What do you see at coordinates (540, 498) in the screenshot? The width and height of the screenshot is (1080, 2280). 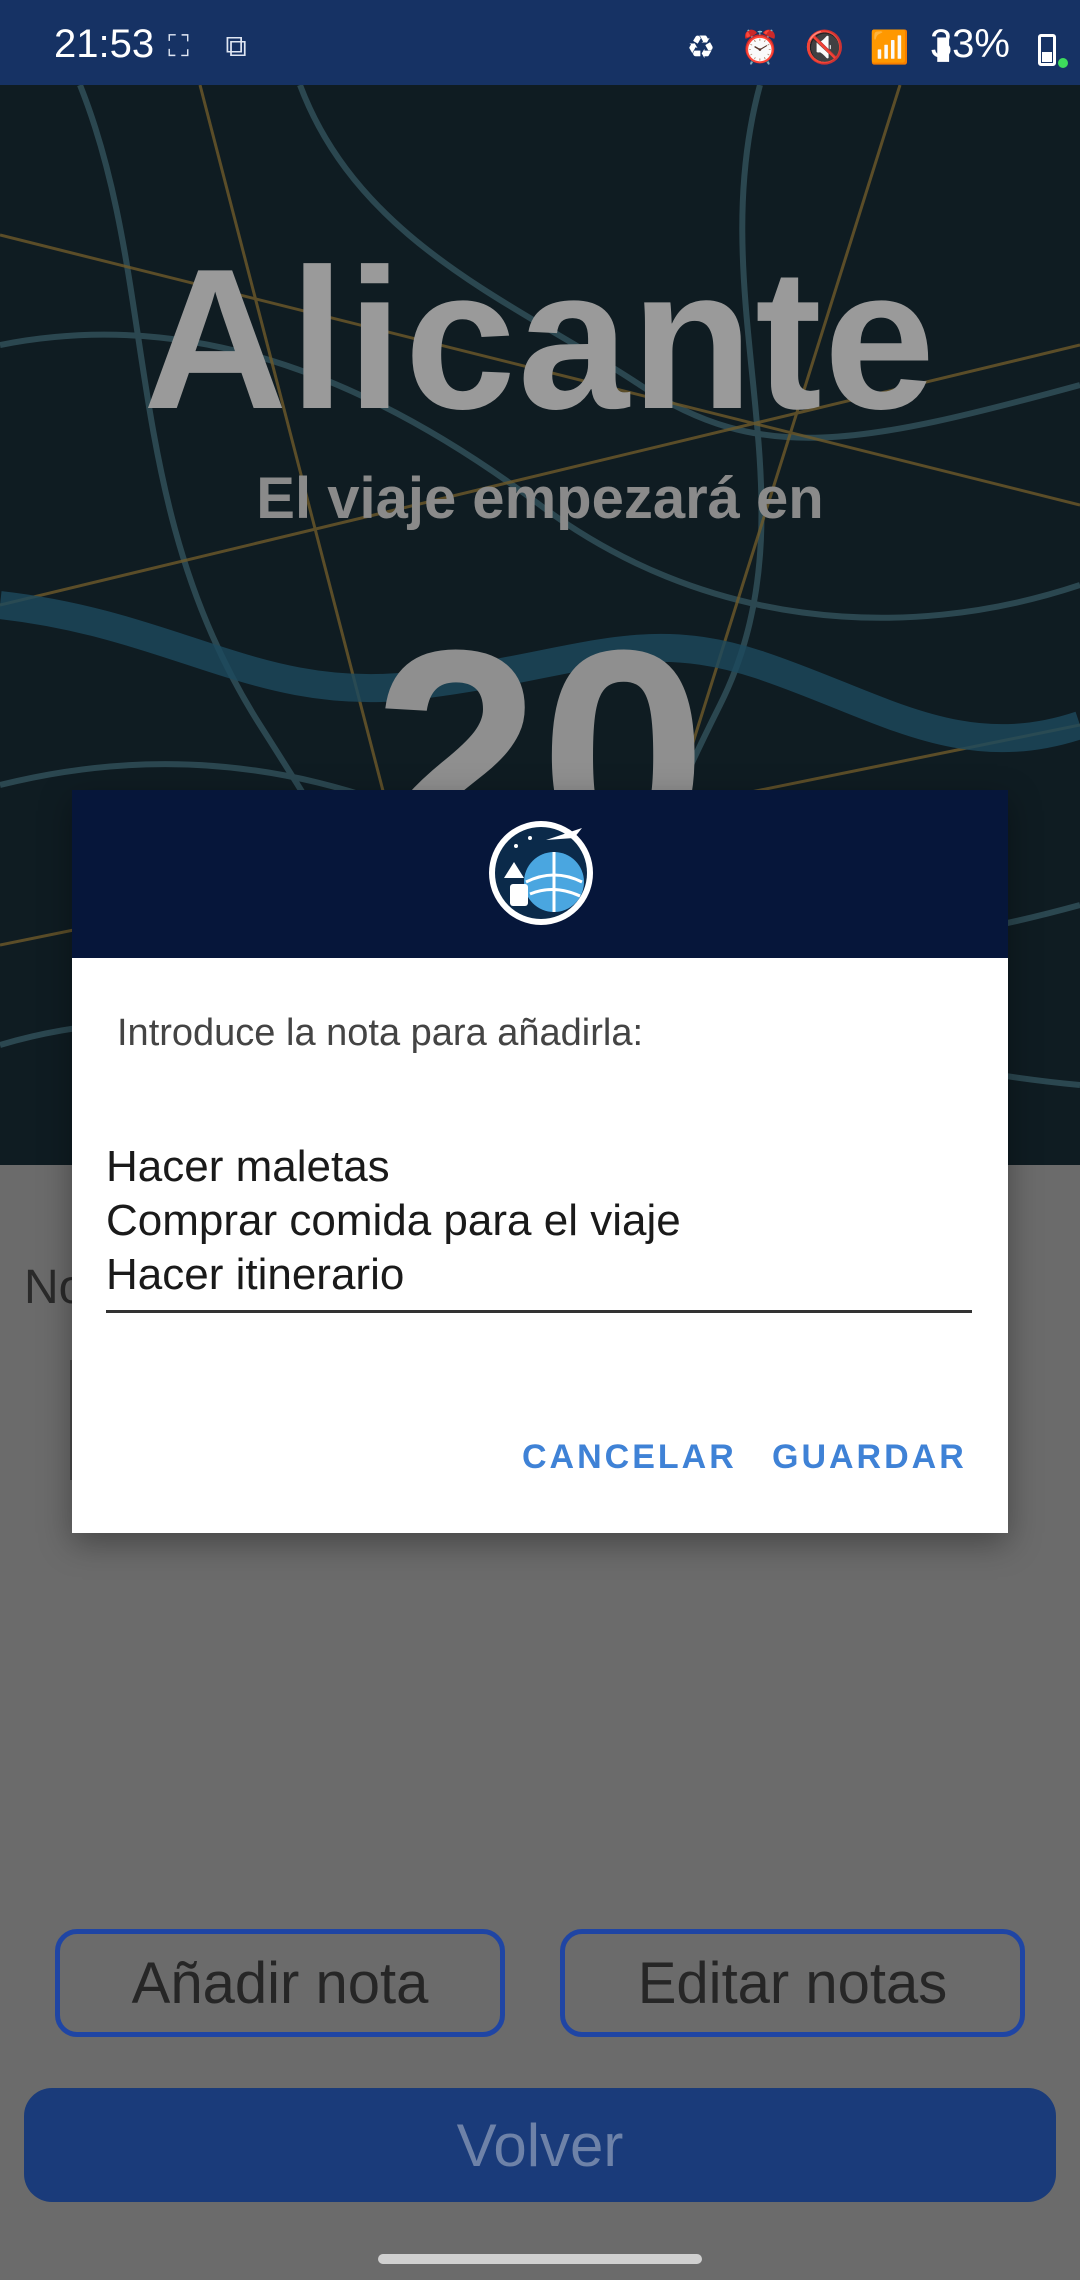 I see `countdown-subtitle: El viaje empezará en` at bounding box center [540, 498].